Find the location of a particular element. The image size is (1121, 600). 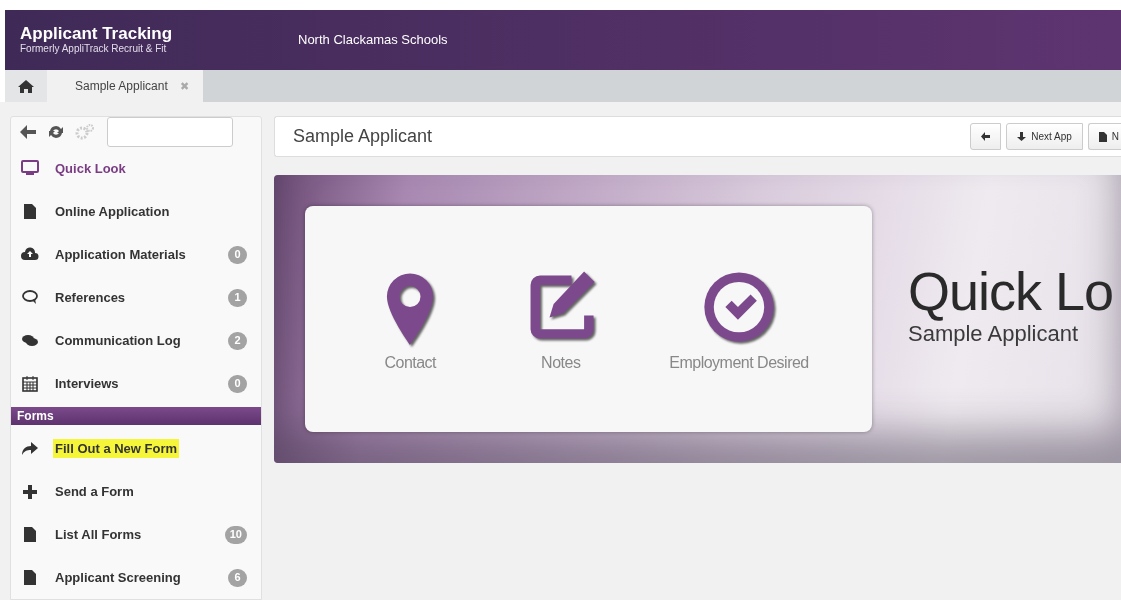

sidebar-item: Communication Log 2 is located at coordinates (136, 340).